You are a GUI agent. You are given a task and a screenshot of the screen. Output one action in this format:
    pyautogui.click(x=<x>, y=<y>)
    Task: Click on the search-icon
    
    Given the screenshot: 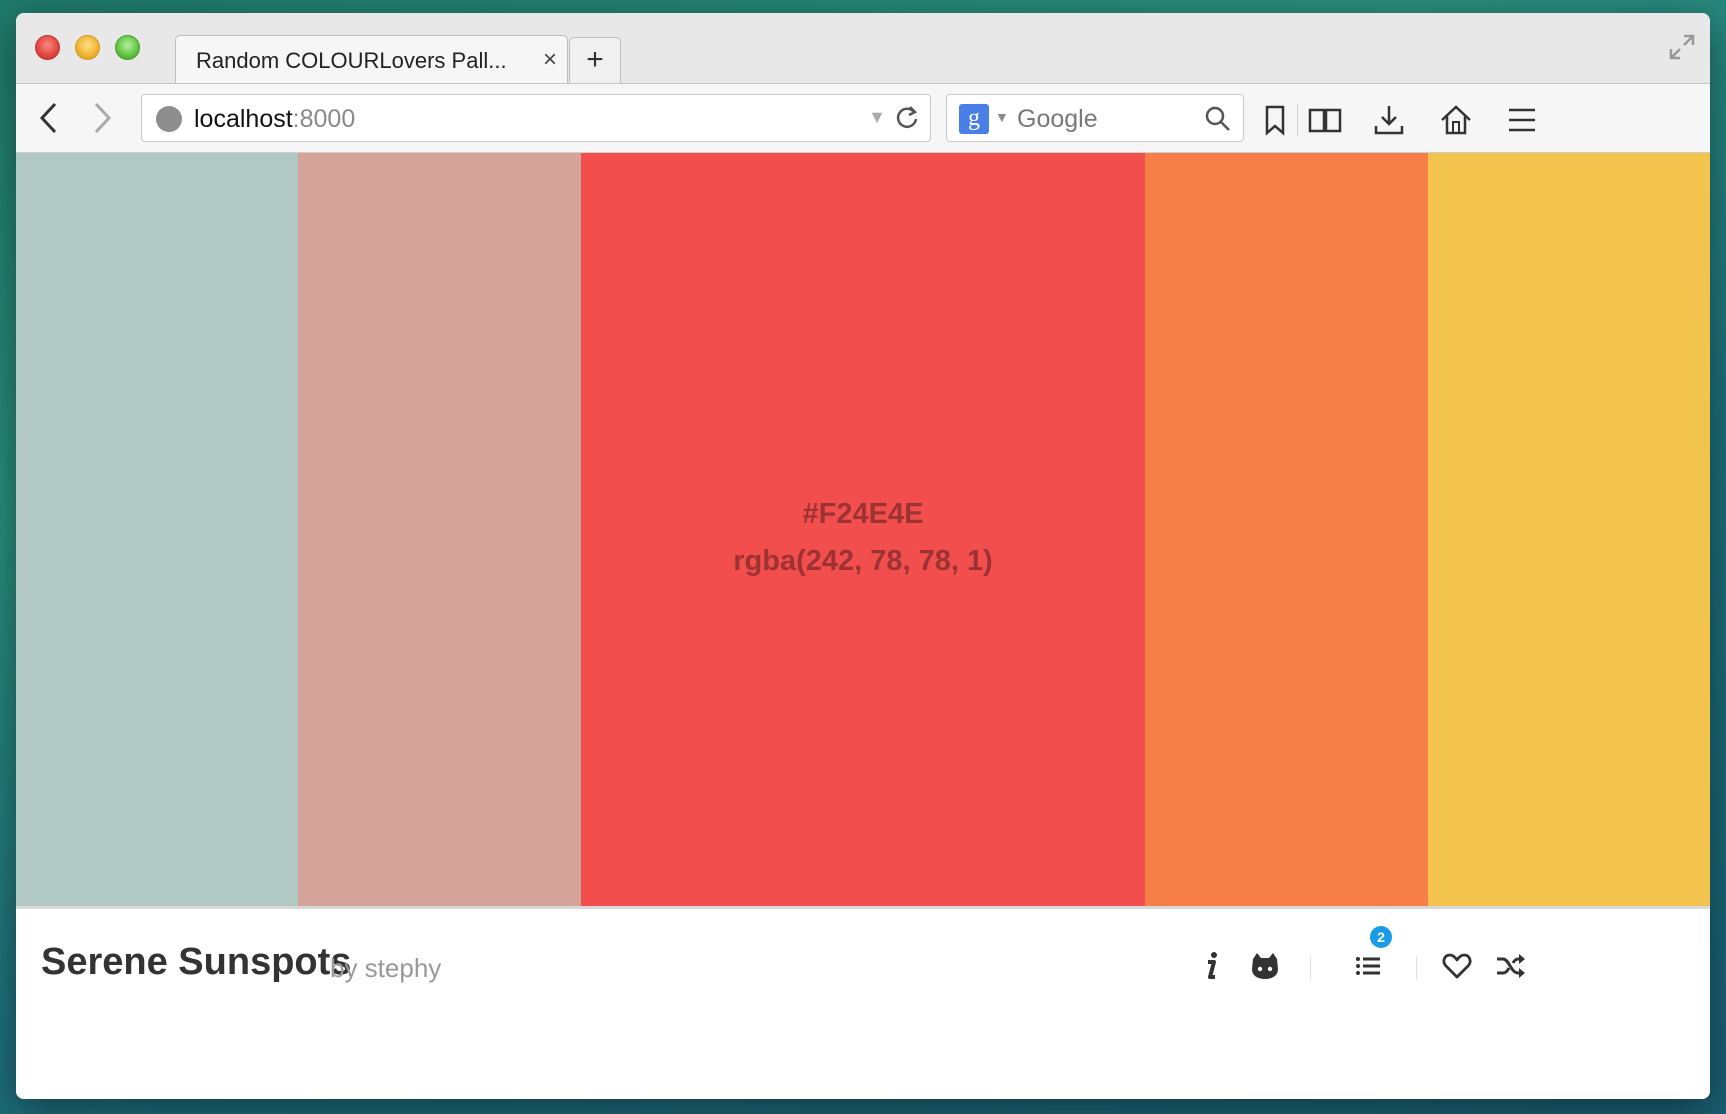 What is the action you would take?
    pyautogui.click(x=1218, y=119)
    